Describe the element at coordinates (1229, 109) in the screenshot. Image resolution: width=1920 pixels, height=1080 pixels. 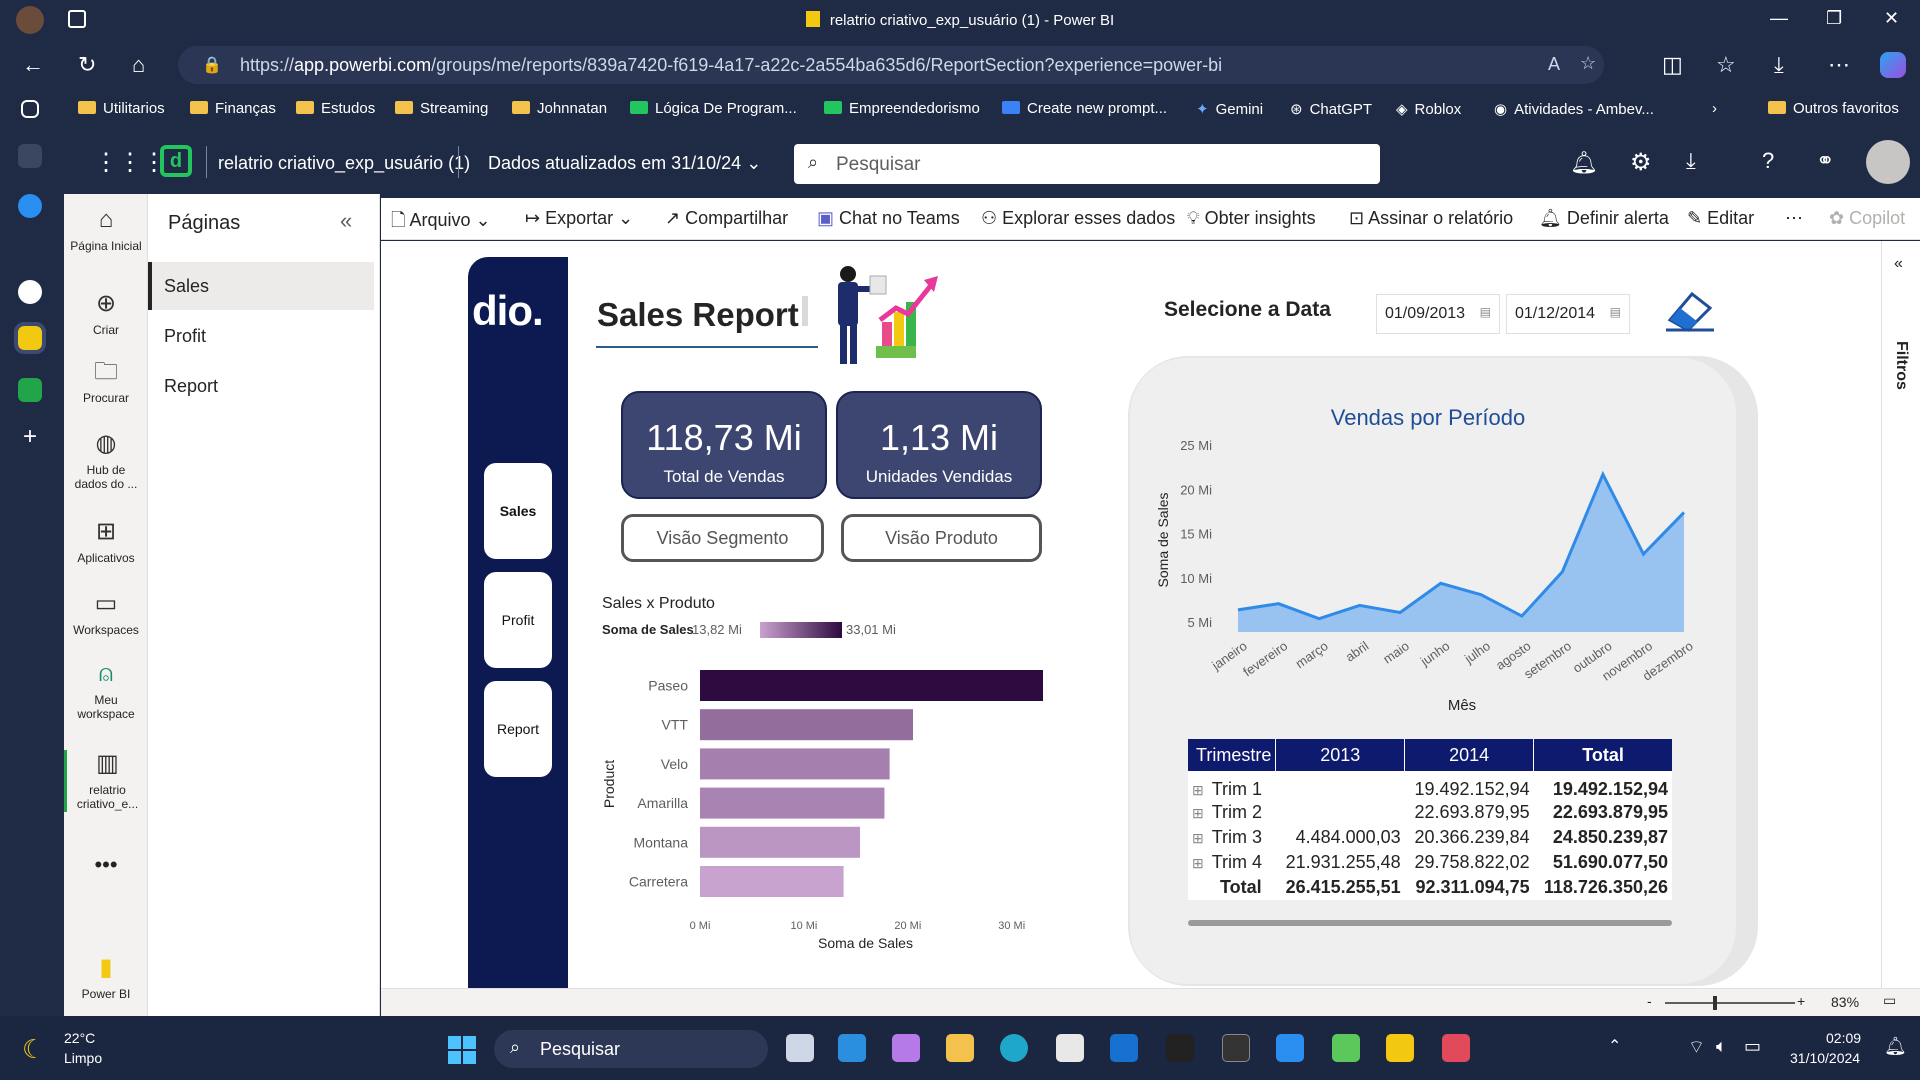
I see `bookmark-link: ✦ Gemini` at that location.